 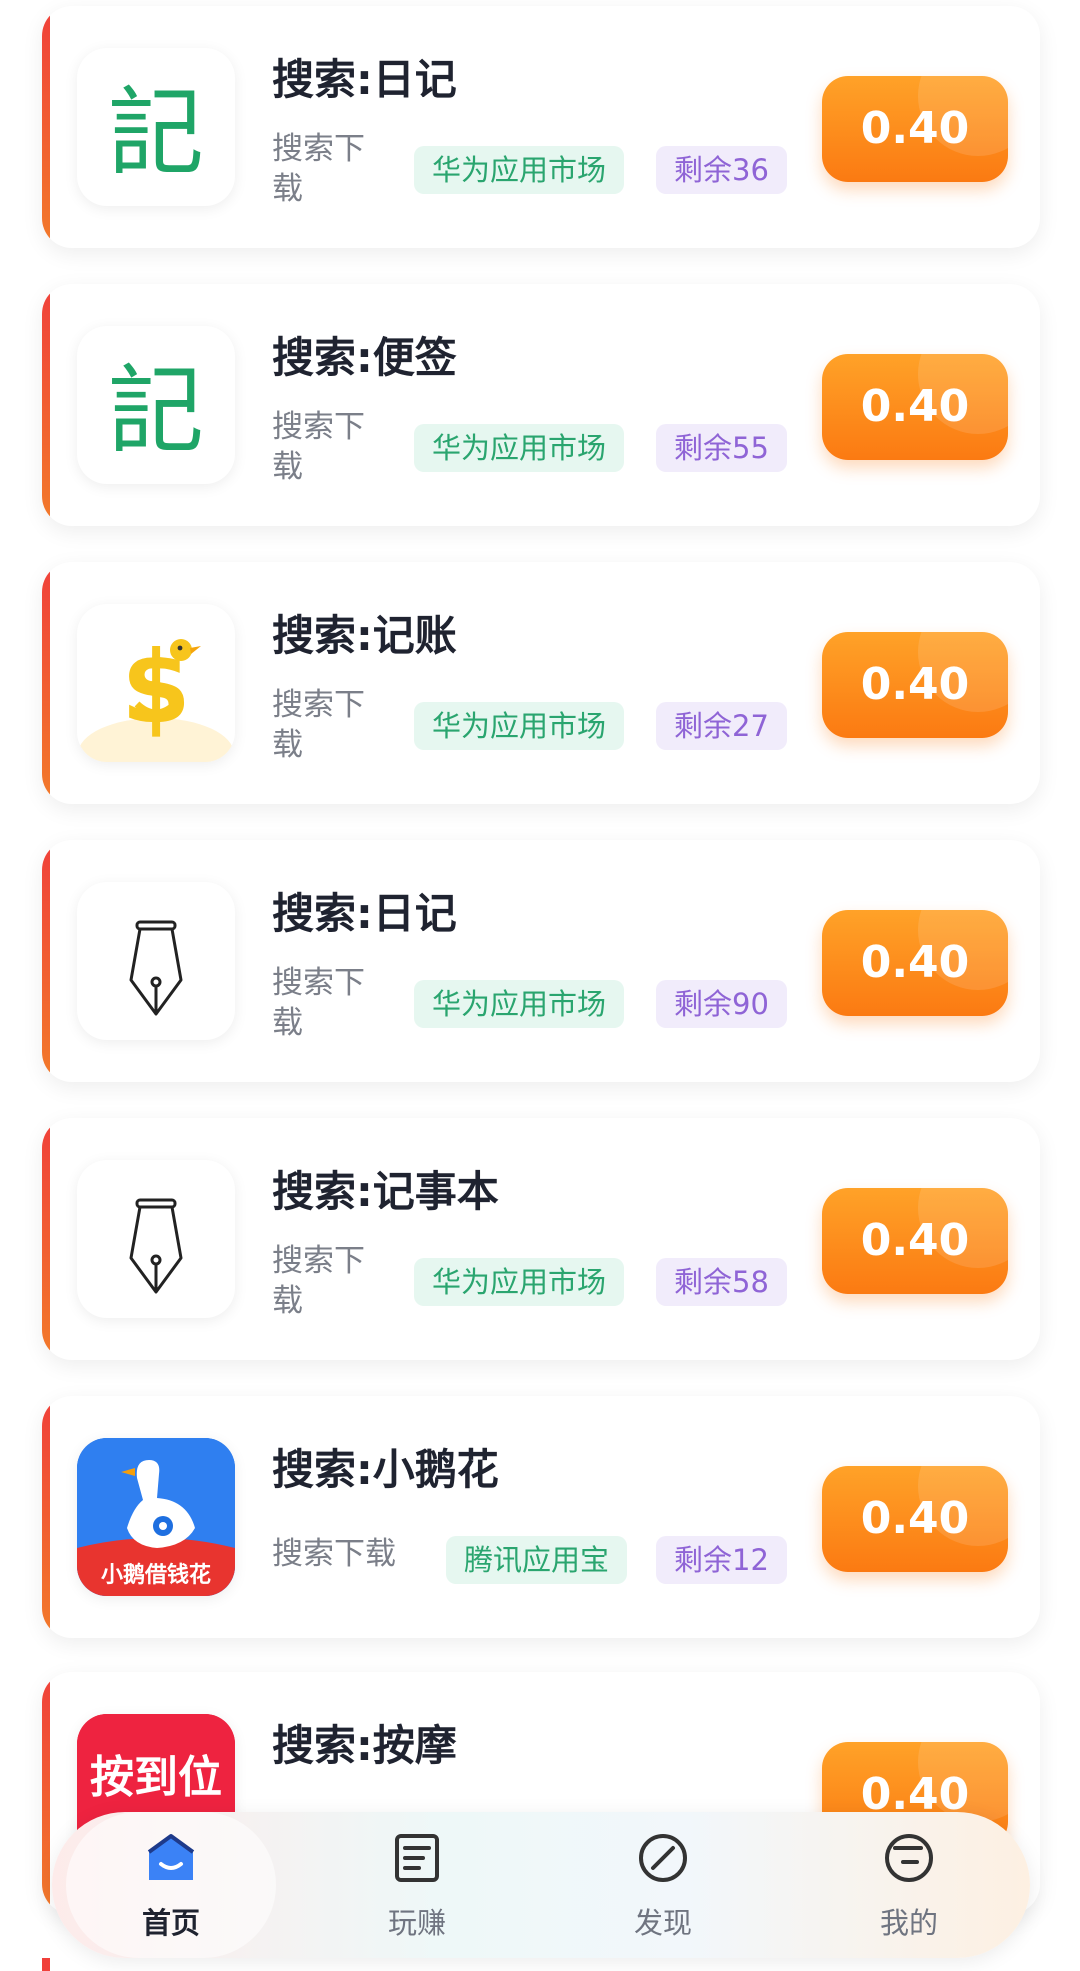 I want to click on svg-text: 按到位, so click(x=156, y=1777).